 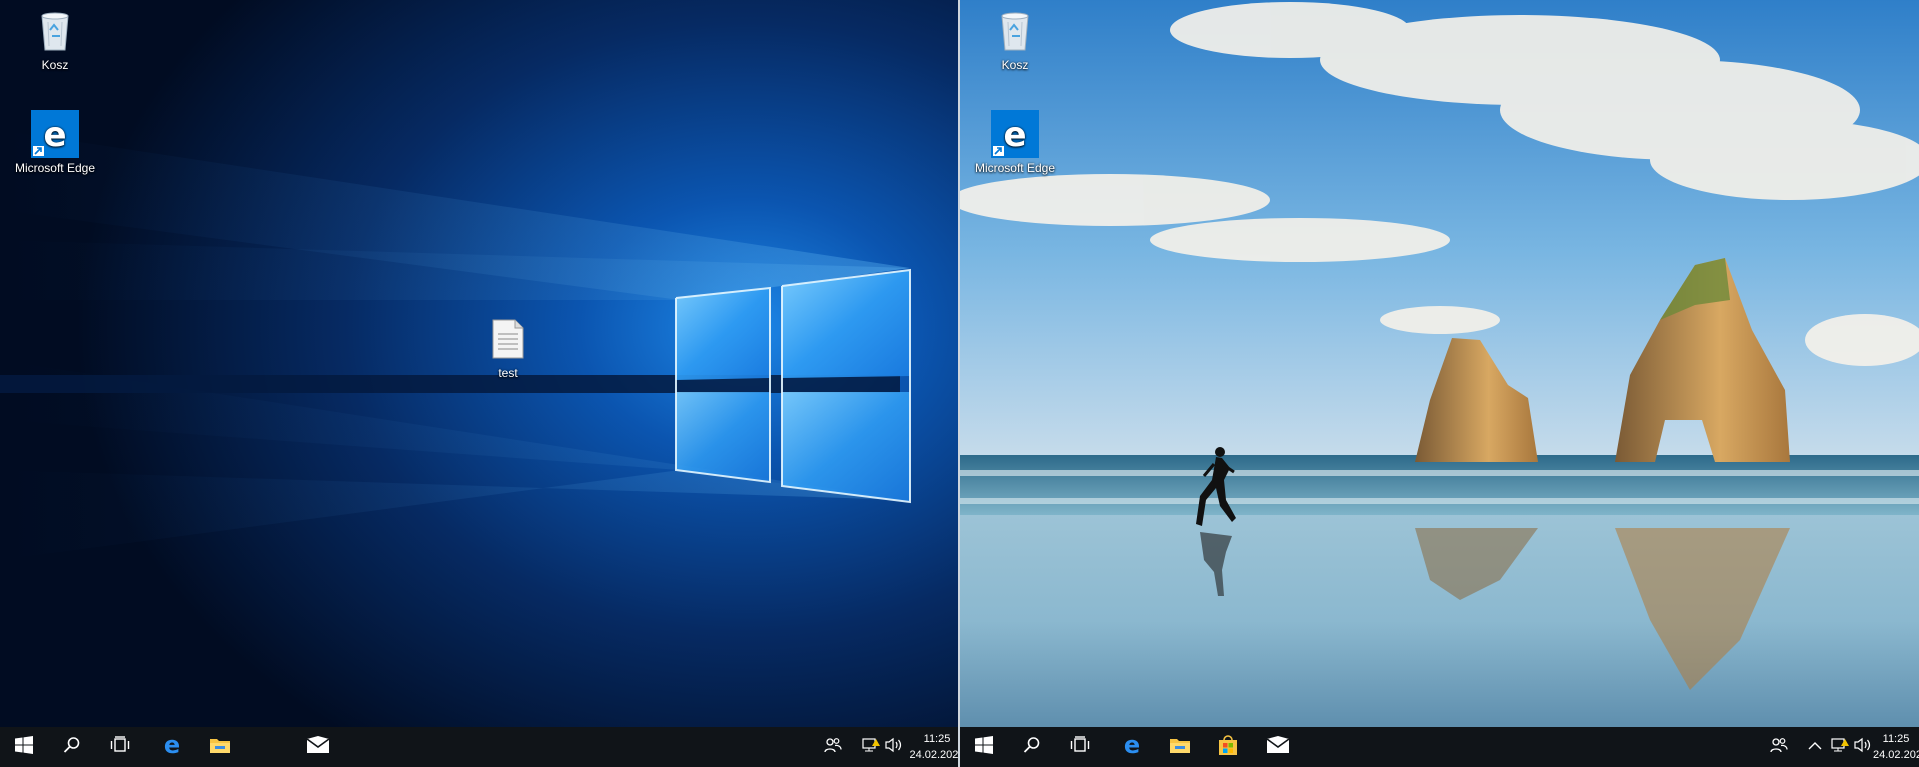 I want to click on desktop-icon-test-file: test, so click(x=508, y=349).